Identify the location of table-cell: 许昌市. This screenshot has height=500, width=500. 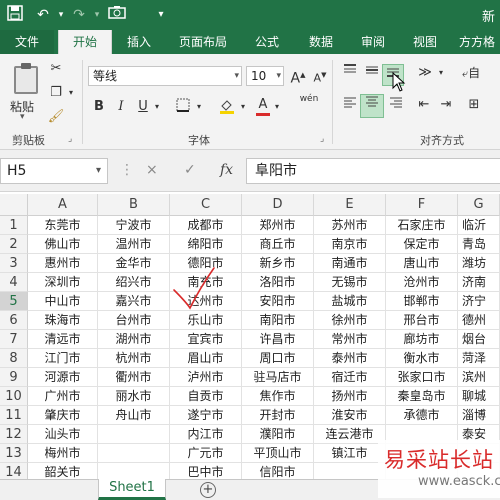
(278, 339).